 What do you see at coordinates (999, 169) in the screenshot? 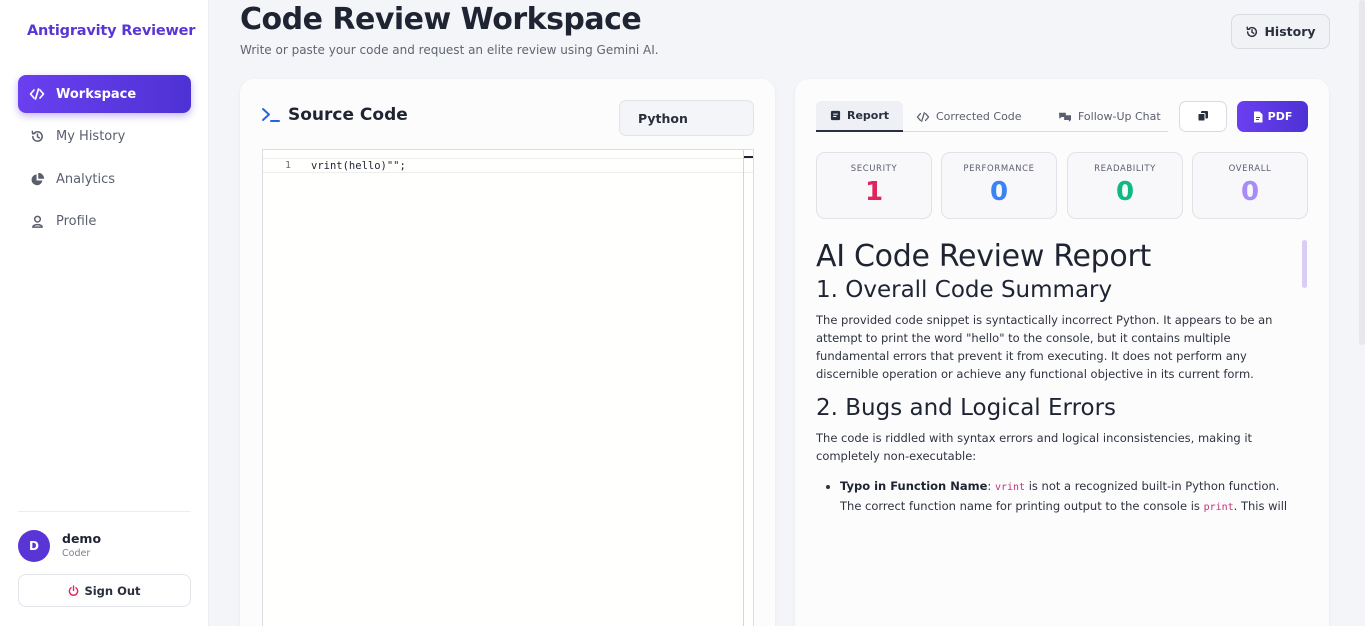
I see `metric-label: PERFORMANCE` at bounding box center [999, 169].